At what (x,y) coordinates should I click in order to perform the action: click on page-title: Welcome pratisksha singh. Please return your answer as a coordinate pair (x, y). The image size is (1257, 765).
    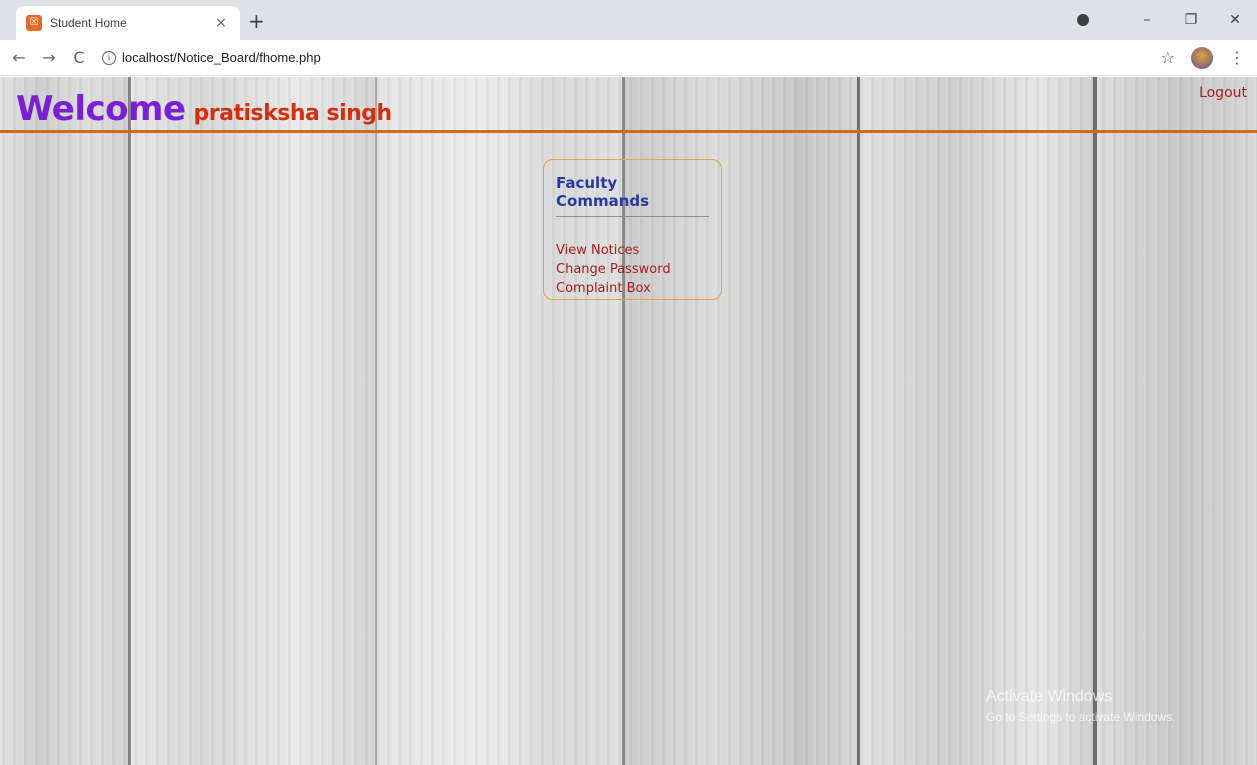
    Looking at the image, I should click on (204, 109).